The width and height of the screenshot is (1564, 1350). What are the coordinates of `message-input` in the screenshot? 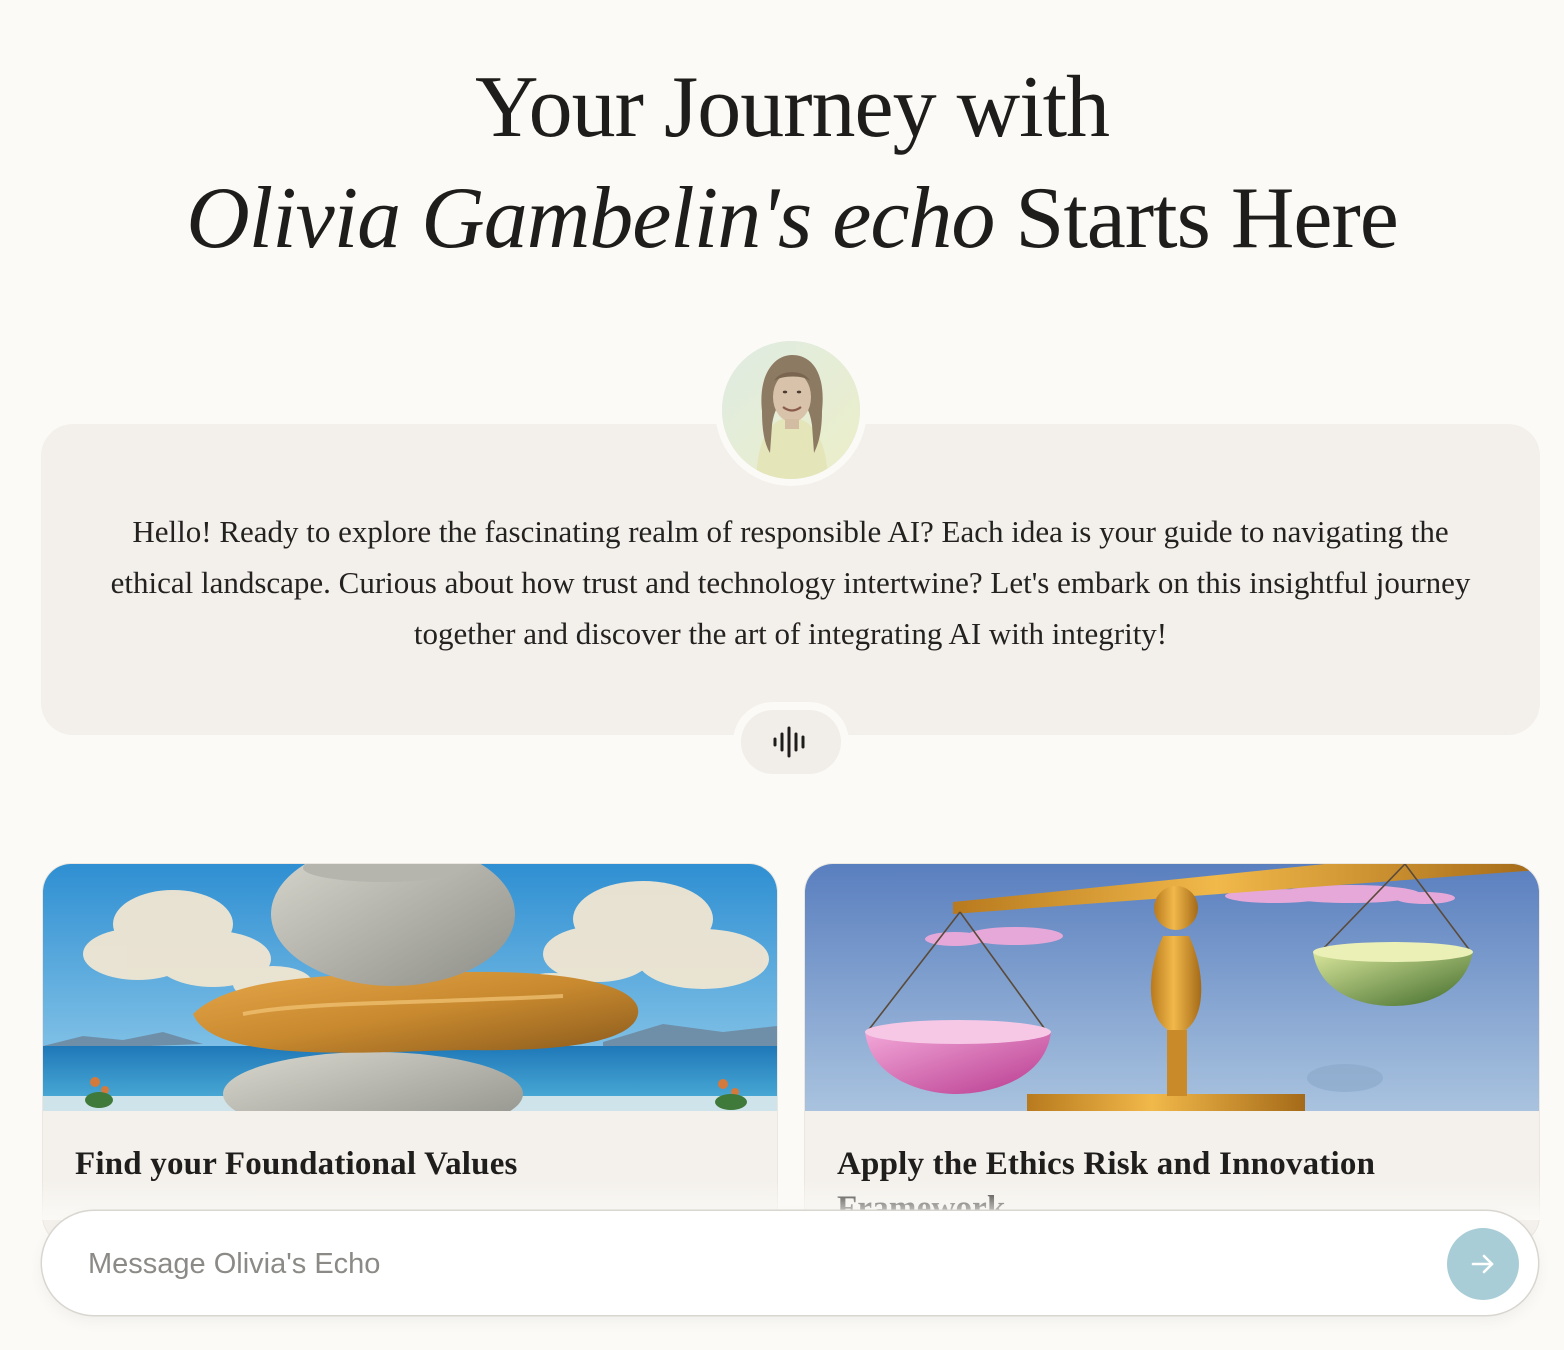 It's located at (753, 1264).